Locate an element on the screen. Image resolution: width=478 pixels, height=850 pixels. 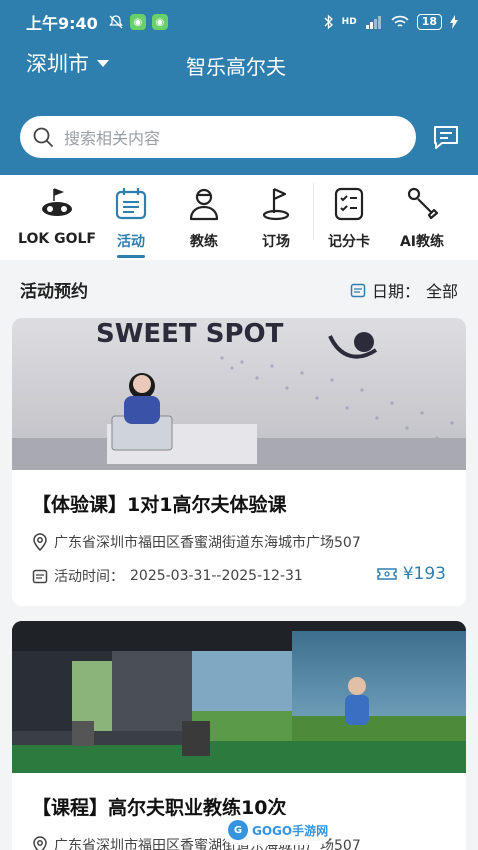
app-title: 智乐高尔夫 is located at coordinates (236, 67).